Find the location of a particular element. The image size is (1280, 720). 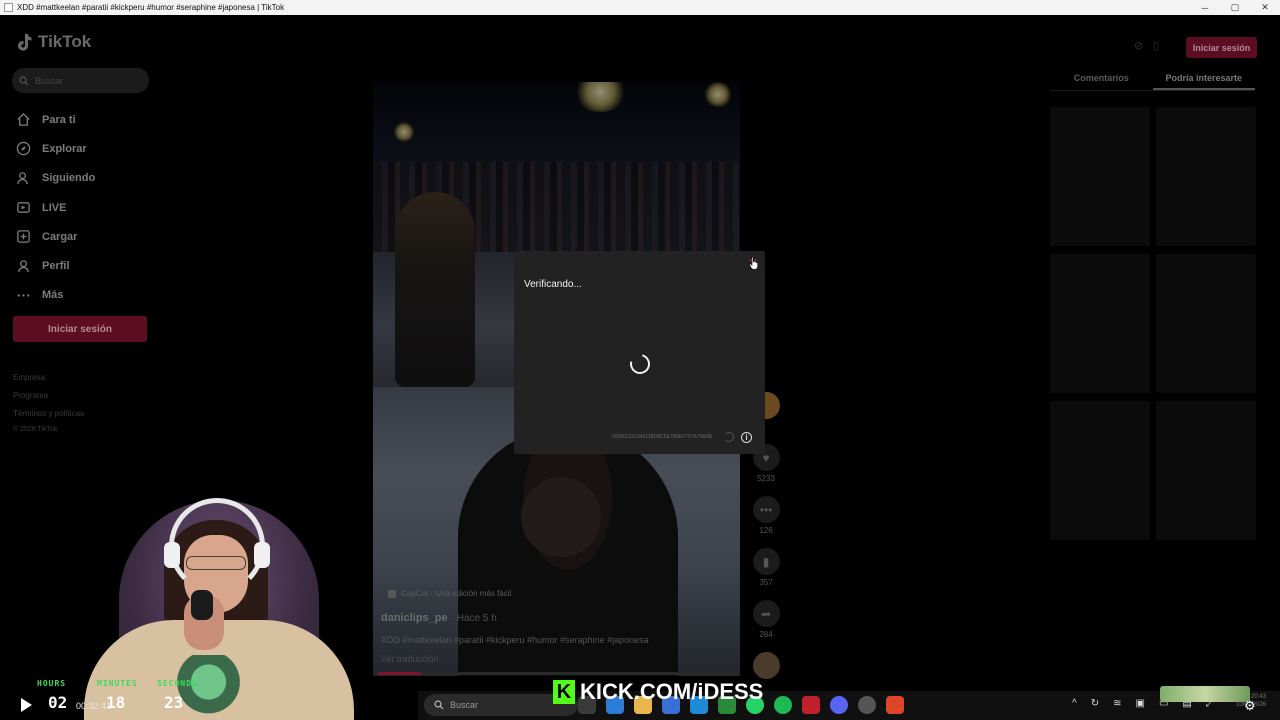

post-time: · Hace 5 h is located at coordinates (473, 618).